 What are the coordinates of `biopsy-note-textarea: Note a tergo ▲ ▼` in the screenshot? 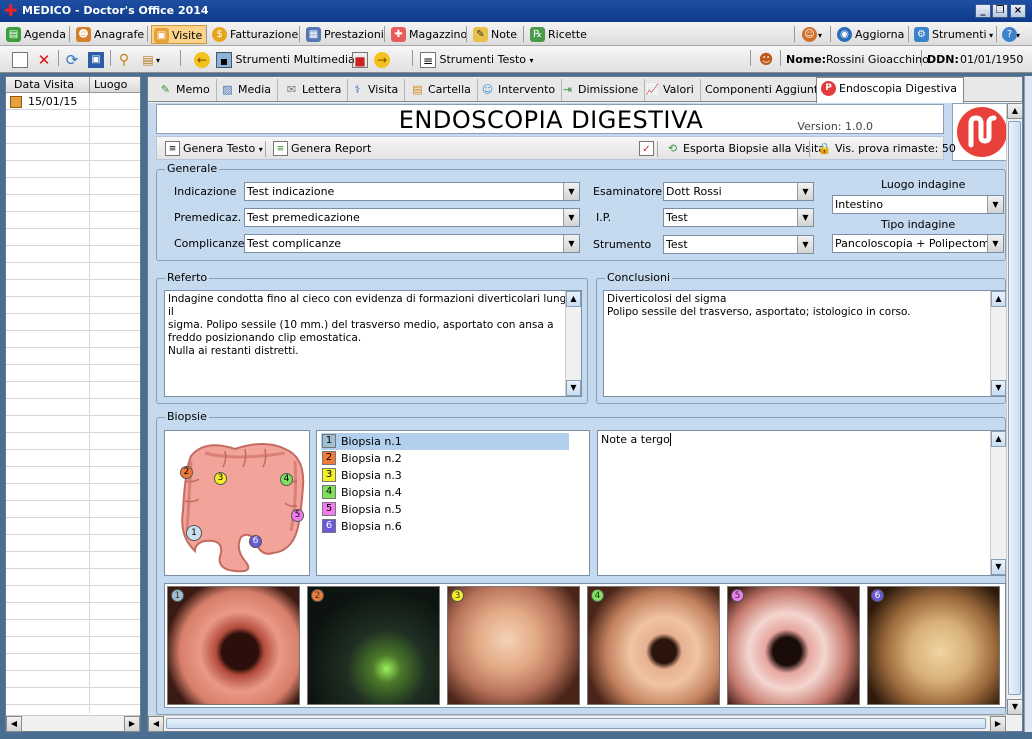 It's located at (802, 503).